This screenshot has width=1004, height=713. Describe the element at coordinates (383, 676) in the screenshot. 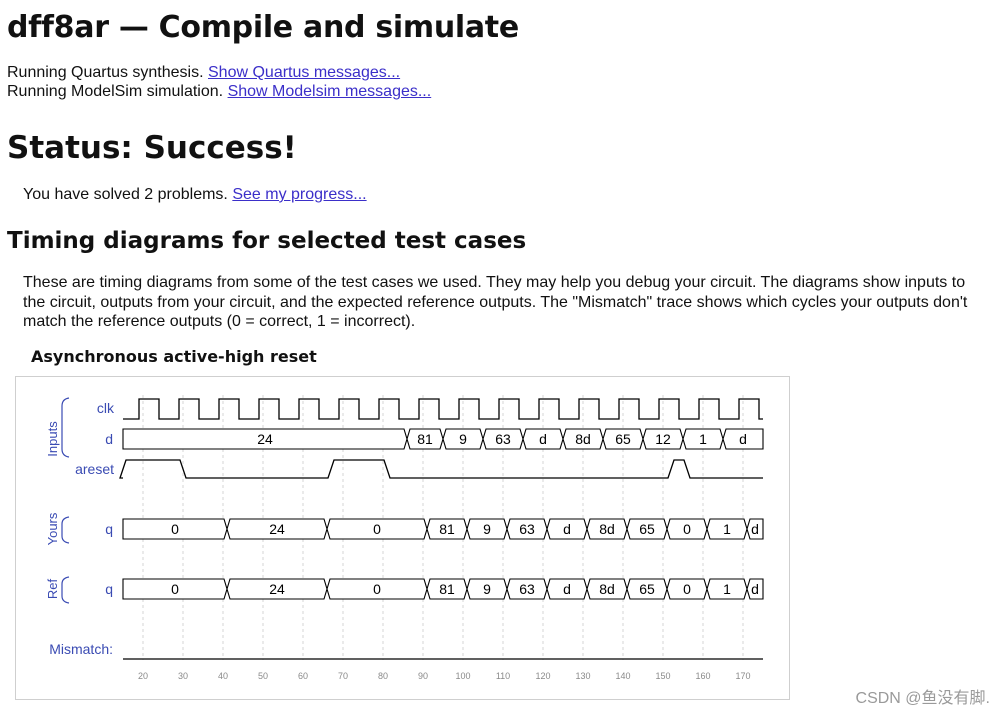

I see `time-tick-label: 80` at that location.